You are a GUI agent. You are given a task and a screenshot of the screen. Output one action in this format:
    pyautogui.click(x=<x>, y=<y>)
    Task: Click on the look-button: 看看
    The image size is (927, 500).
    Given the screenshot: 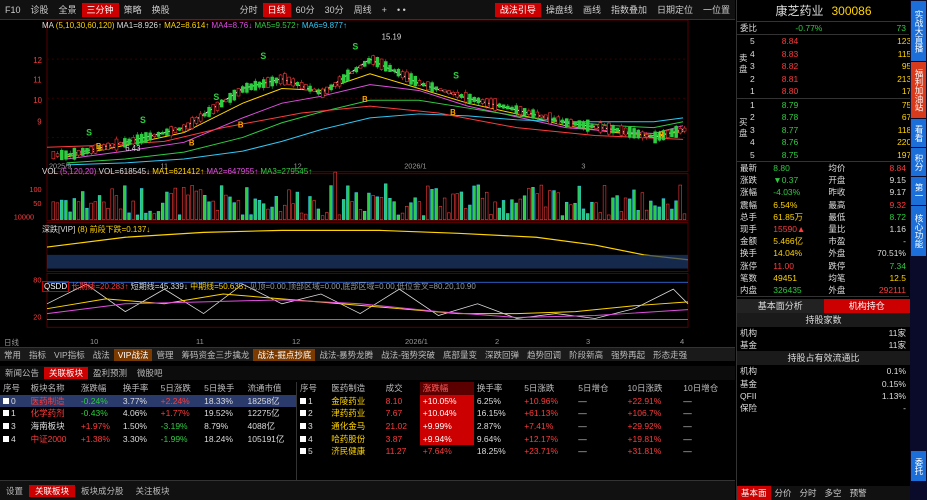 What is the action you would take?
    pyautogui.click(x=918, y=133)
    